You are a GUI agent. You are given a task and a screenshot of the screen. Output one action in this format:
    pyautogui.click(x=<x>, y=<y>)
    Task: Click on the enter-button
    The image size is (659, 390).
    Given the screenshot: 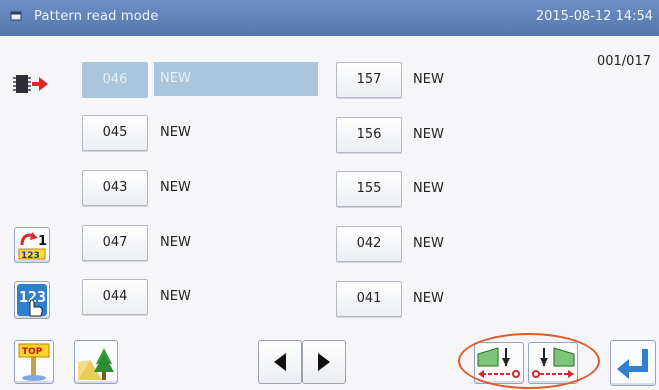 What is the action you would take?
    pyautogui.click(x=633, y=363)
    